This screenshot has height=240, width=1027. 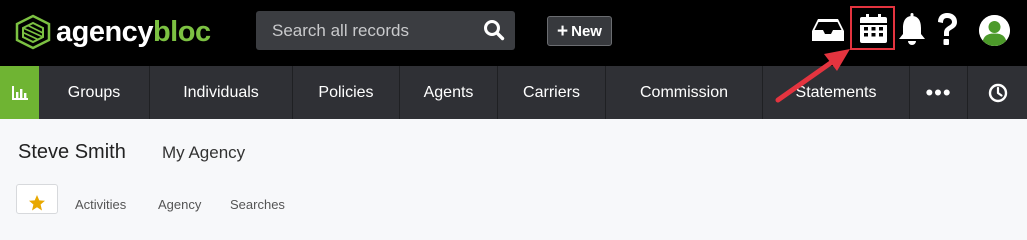 What do you see at coordinates (947, 30) in the screenshot?
I see `help-icon` at bounding box center [947, 30].